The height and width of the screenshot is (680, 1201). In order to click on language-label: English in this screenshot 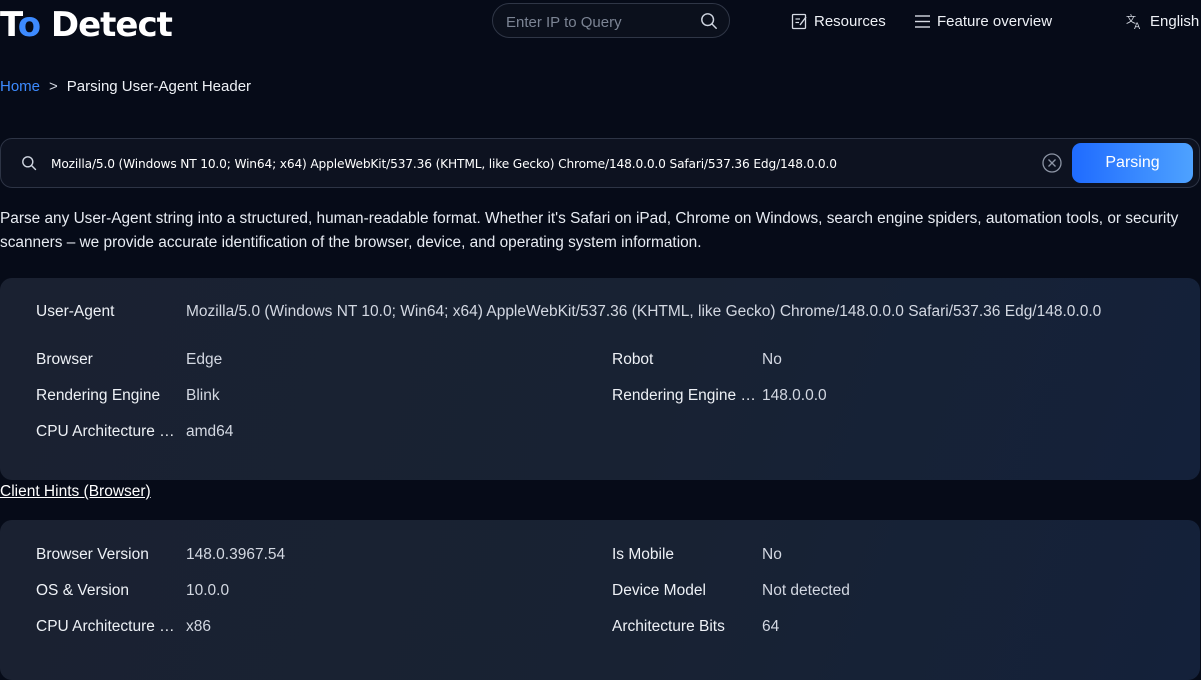, I will do `click(1175, 21)`.